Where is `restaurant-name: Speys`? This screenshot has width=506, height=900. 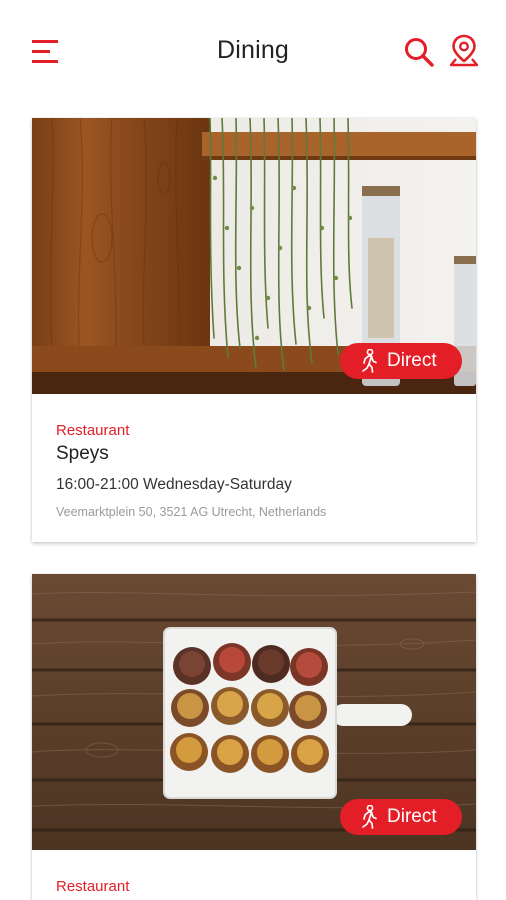
restaurant-name: Speys is located at coordinates (82, 453).